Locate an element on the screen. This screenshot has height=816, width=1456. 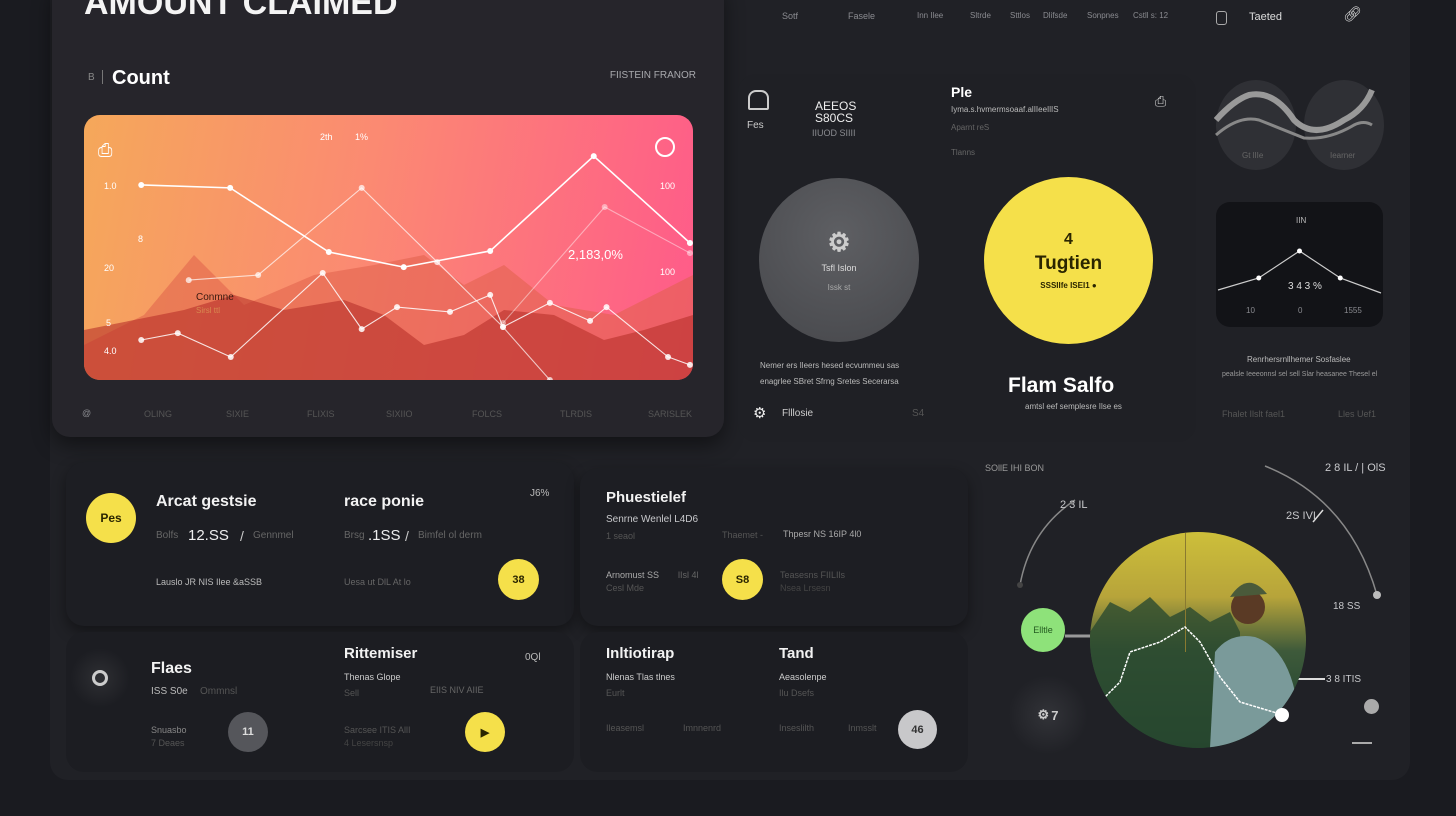
gray-stat-circle: ⚙ Tsfl Islon Issk st is located at coordinates (839, 260).